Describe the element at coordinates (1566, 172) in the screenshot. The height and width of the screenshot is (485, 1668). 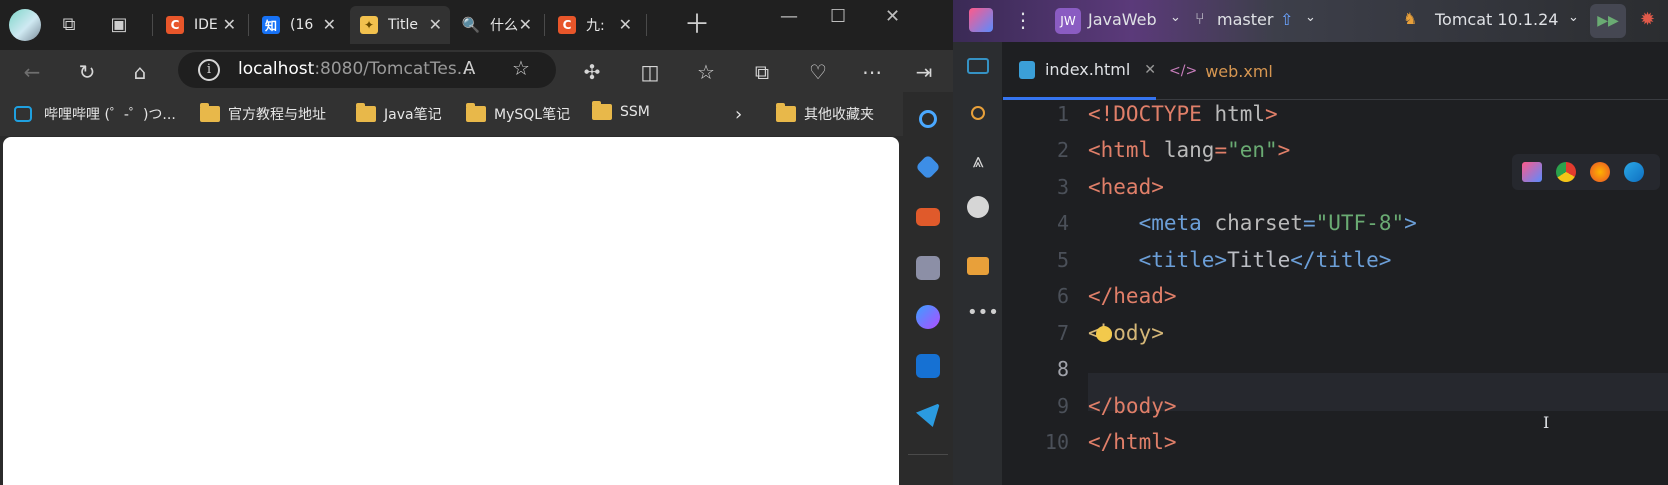
I see `chrome-icon` at that location.